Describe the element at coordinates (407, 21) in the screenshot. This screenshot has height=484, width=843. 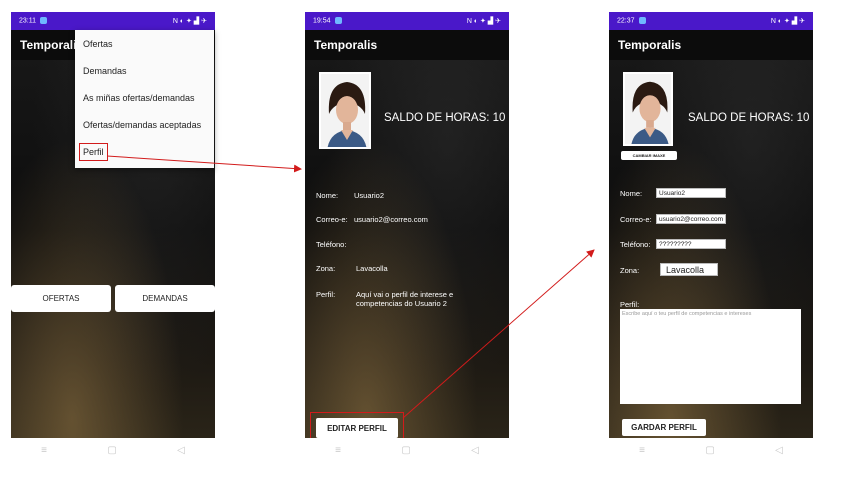
I see `status-bar: 19:54 N ◐ ✦ ▟ ✈` at that location.